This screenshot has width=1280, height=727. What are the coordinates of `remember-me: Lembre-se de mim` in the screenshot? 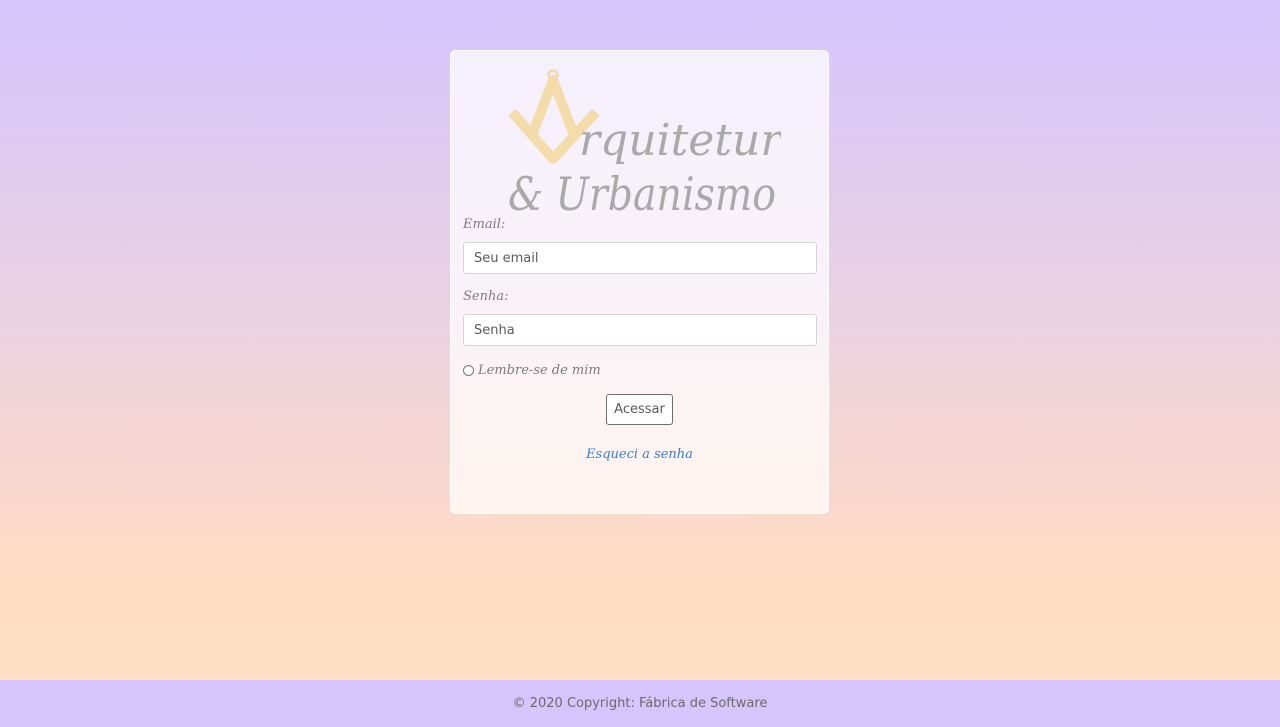 It's located at (532, 370).